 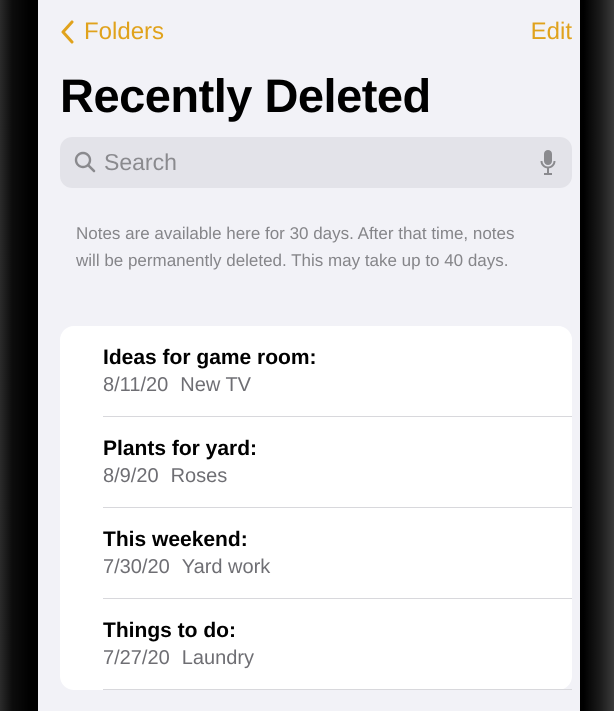 What do you see at coordinates (131, 476) in the screenshot?
I see `note-date: 8/9/20` at bounding box center [131, 476].